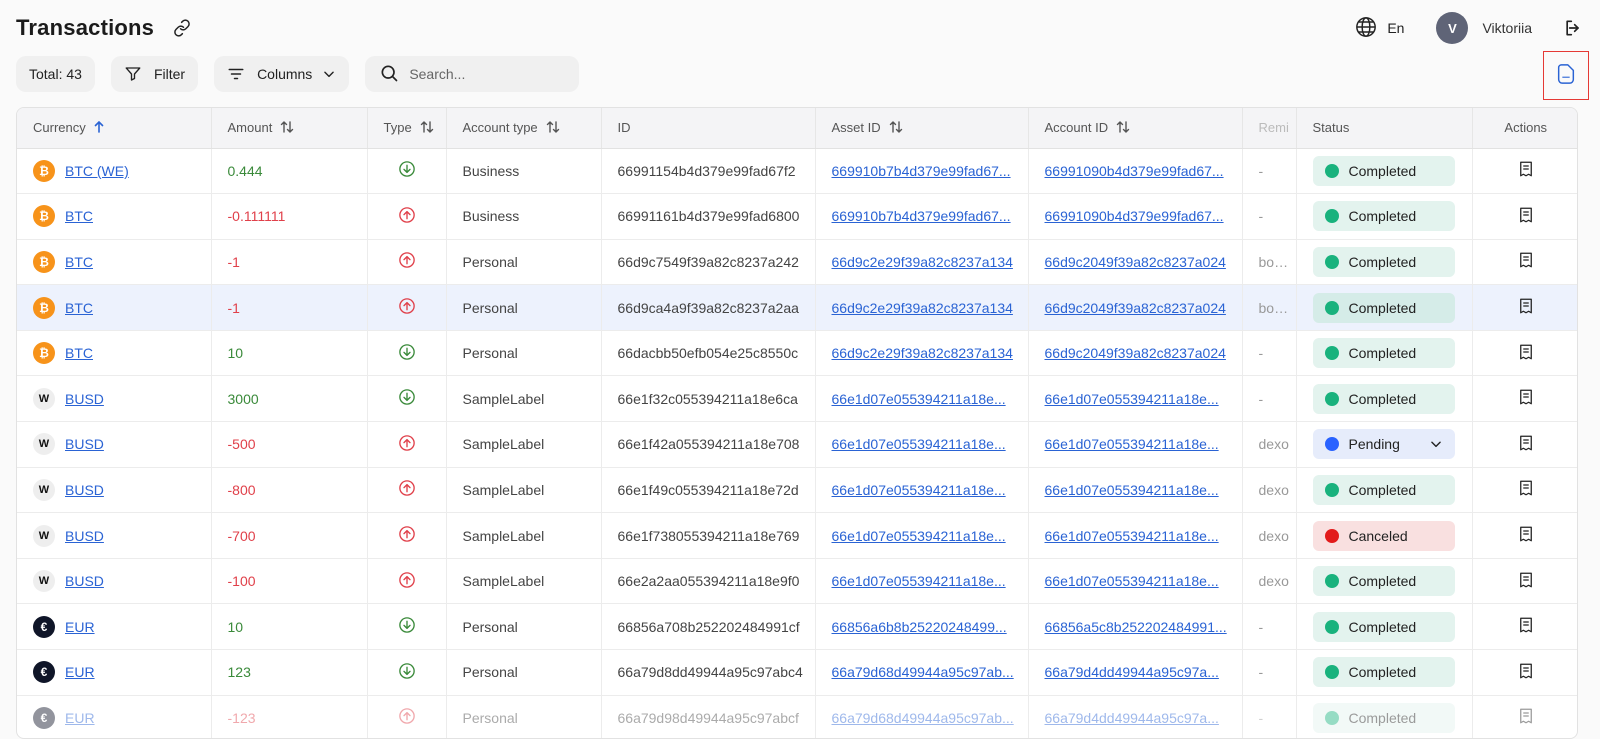 The width and height of the screenshot is (1600, 739). What do you see at coordinates (1573, 28) in the screenshot?
I see `logout-icon` at bounding box center [1573, 28].